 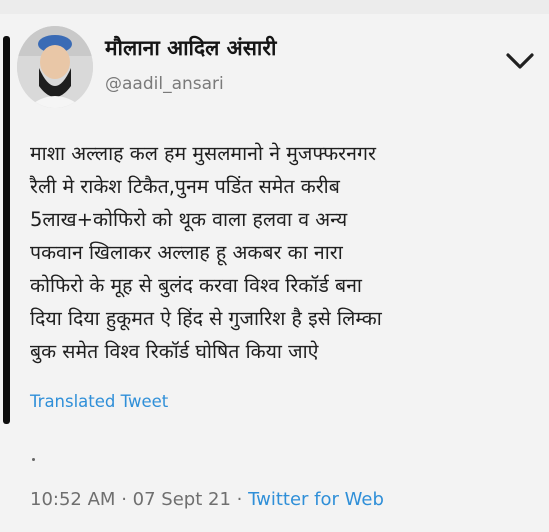 I want to click on tweet-source: Twitter for Web, so click(x=316, y=499).